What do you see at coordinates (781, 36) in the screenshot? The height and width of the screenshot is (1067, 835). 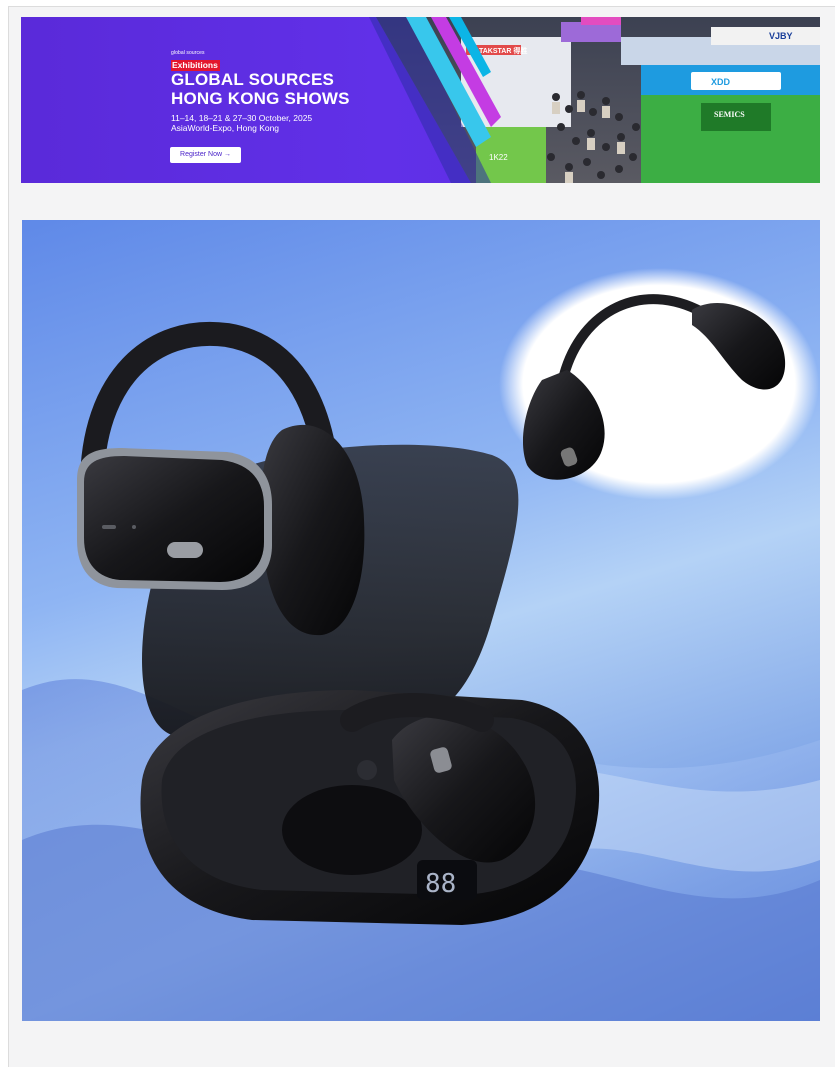 I see `booth-sign-vjby: VJBY` at bounding box center [781, 36].